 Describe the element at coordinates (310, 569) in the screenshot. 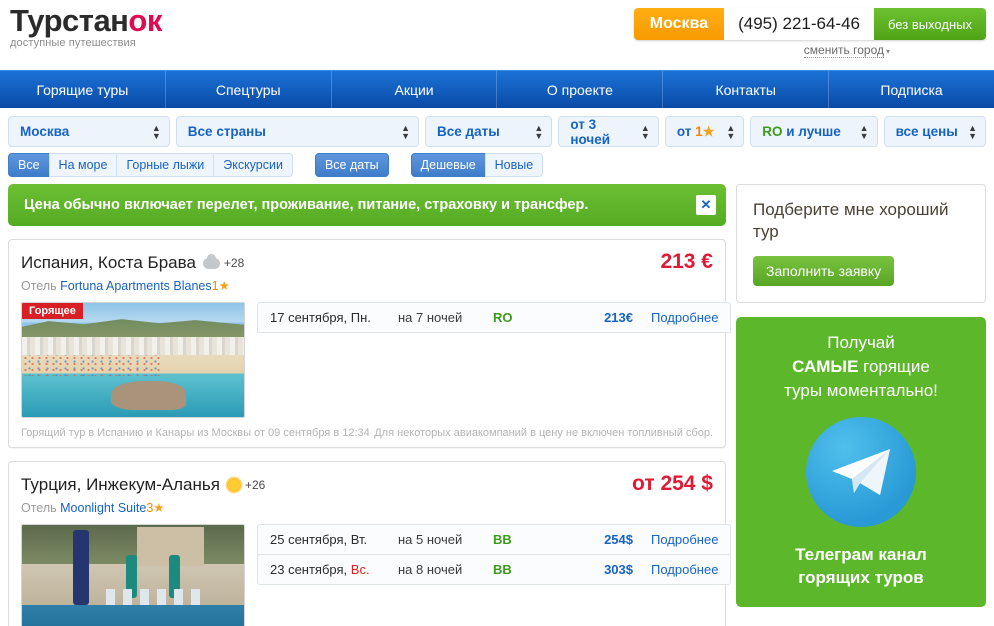

I see `offer-date-main: 23 сентября,` at that location.